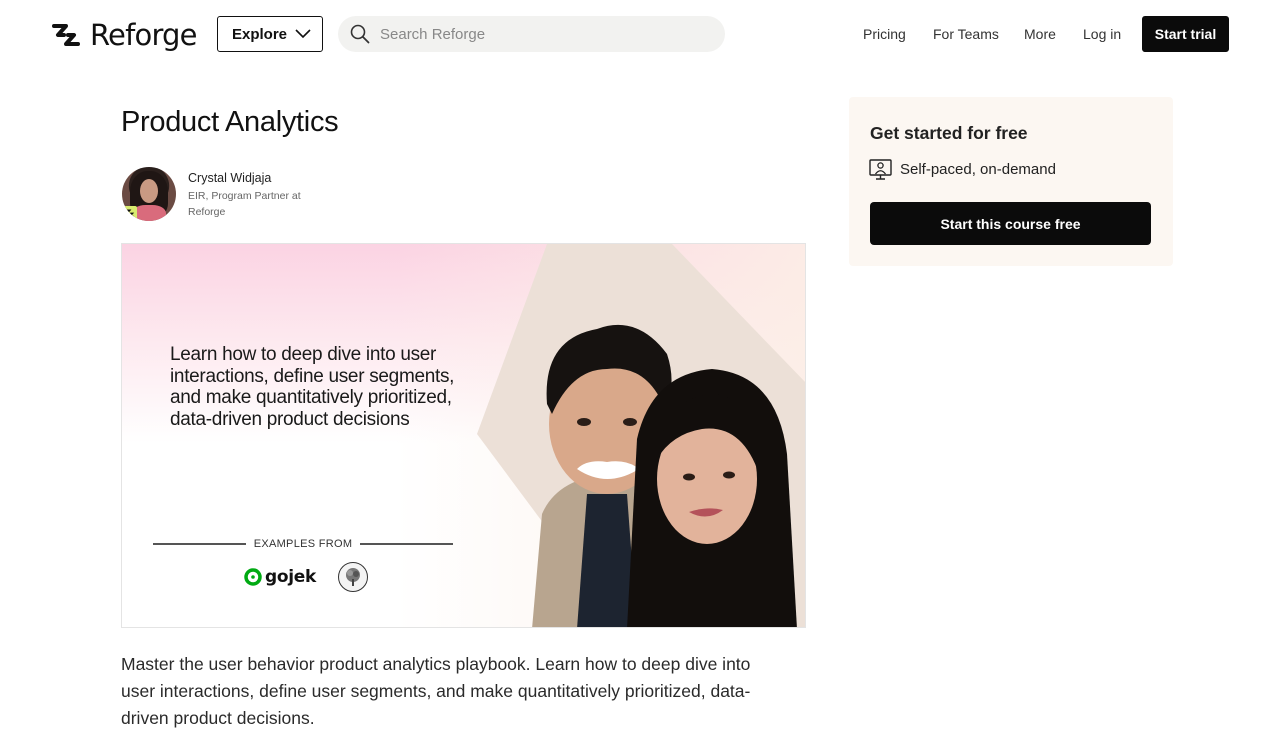  Describe the element at coordinates (199, 544) in the screenshot. I see `divider-line-left` at that location.